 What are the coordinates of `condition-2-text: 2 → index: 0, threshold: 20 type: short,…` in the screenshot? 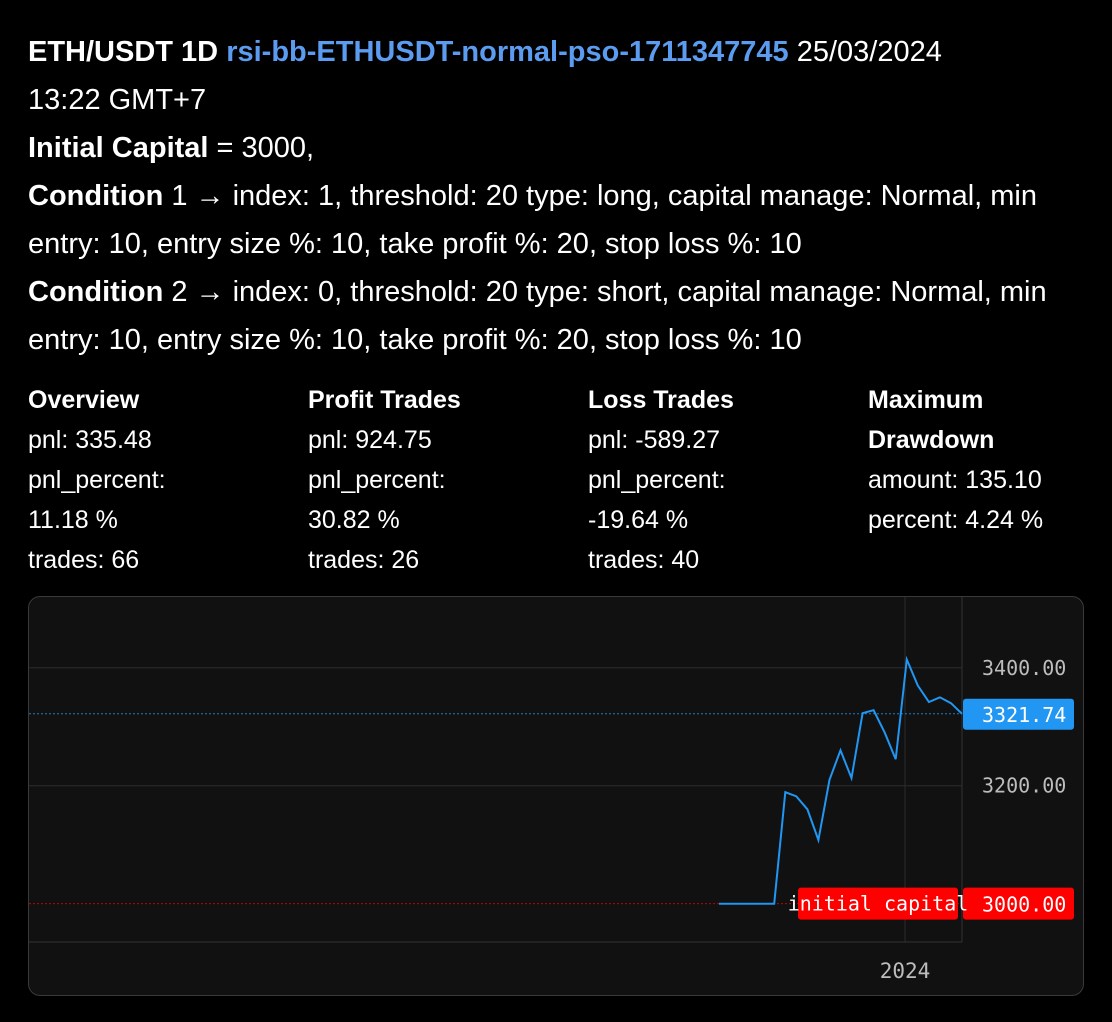 It's located at (537, 316).